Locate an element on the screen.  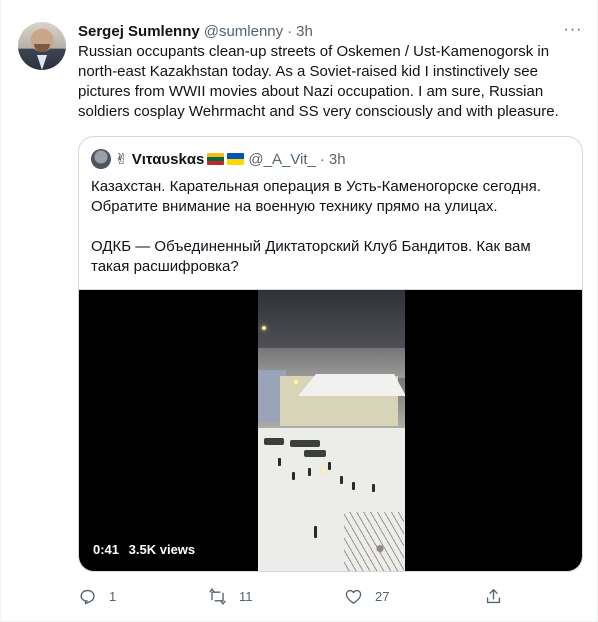
quoted-author-name: ✌ Vιταυskαs is located at coordinates (159, 159).